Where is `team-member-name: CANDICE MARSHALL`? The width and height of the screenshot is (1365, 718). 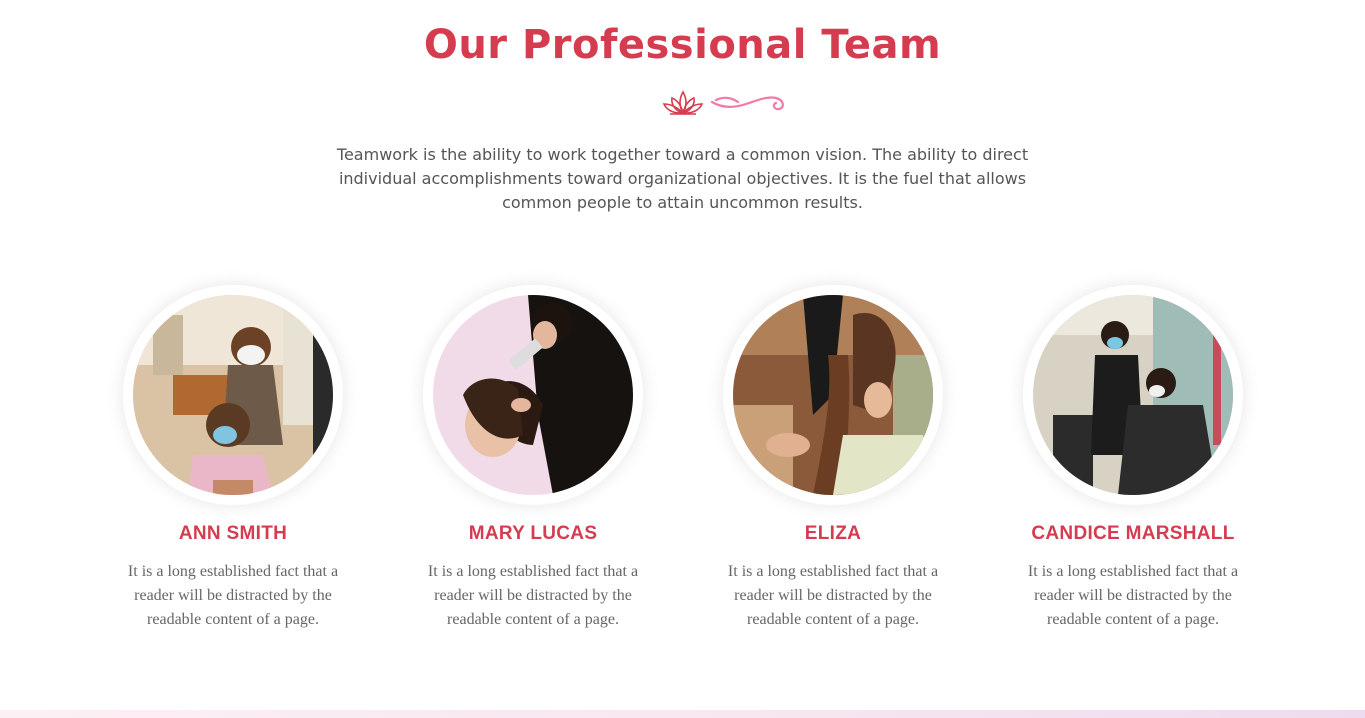 team-member-name: CANDICE MARSHALL is located at coordinates (1133, 533).